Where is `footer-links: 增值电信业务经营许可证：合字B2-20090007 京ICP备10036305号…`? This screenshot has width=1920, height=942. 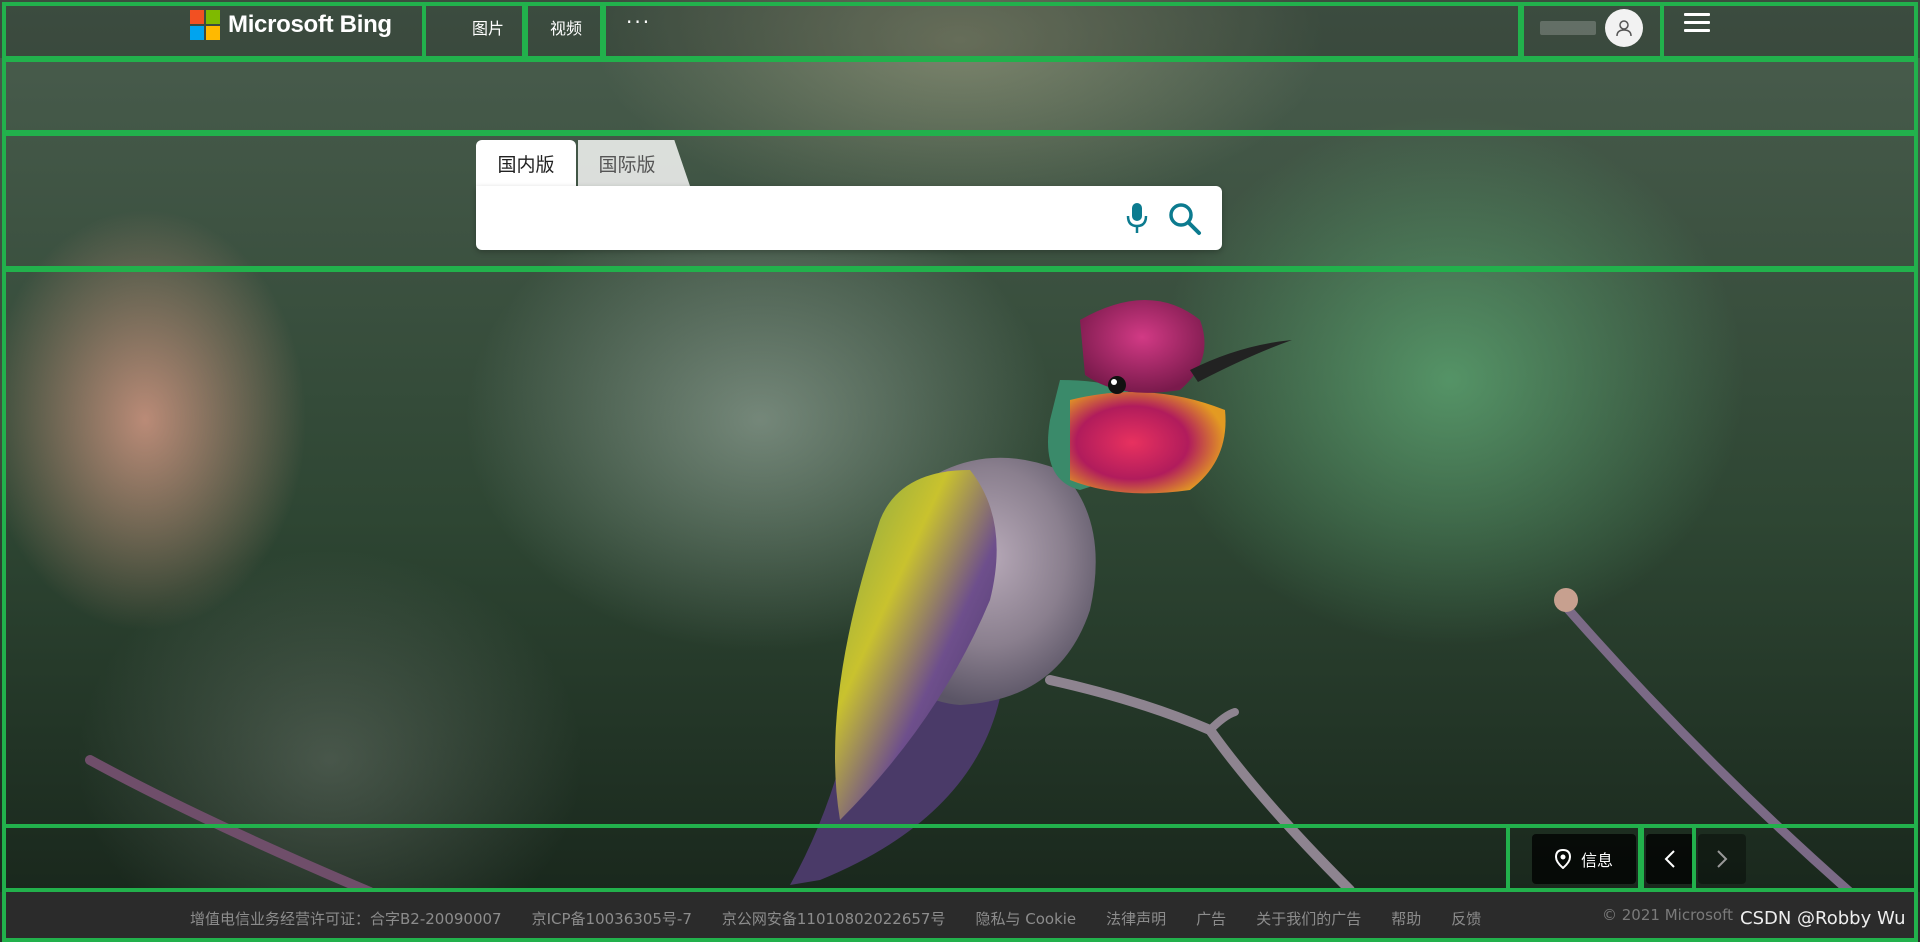 footer-links: 增值电信业务经营许可证：合字B2-20090007 京ICP备10036305号… is located at coordinates (835, 918).